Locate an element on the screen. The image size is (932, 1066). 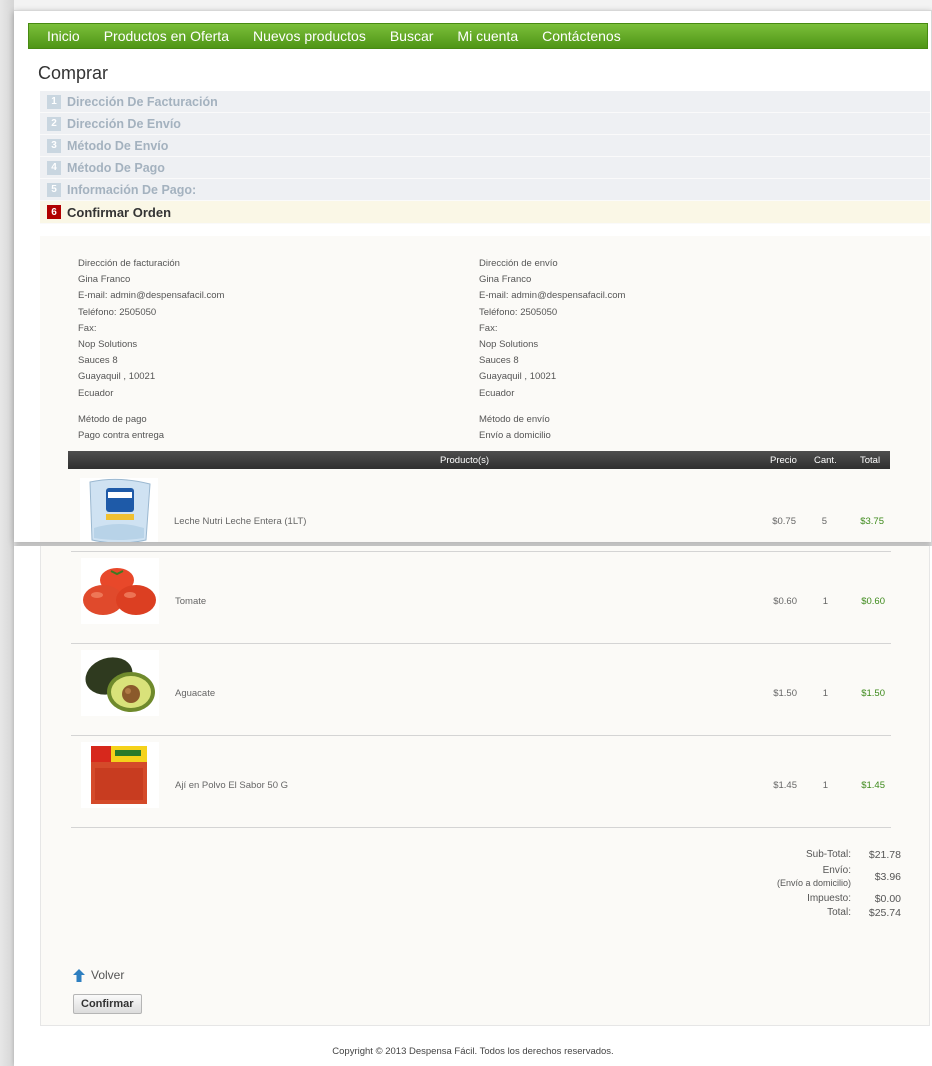
milk-bag-image is located at coordinates (119, 510).